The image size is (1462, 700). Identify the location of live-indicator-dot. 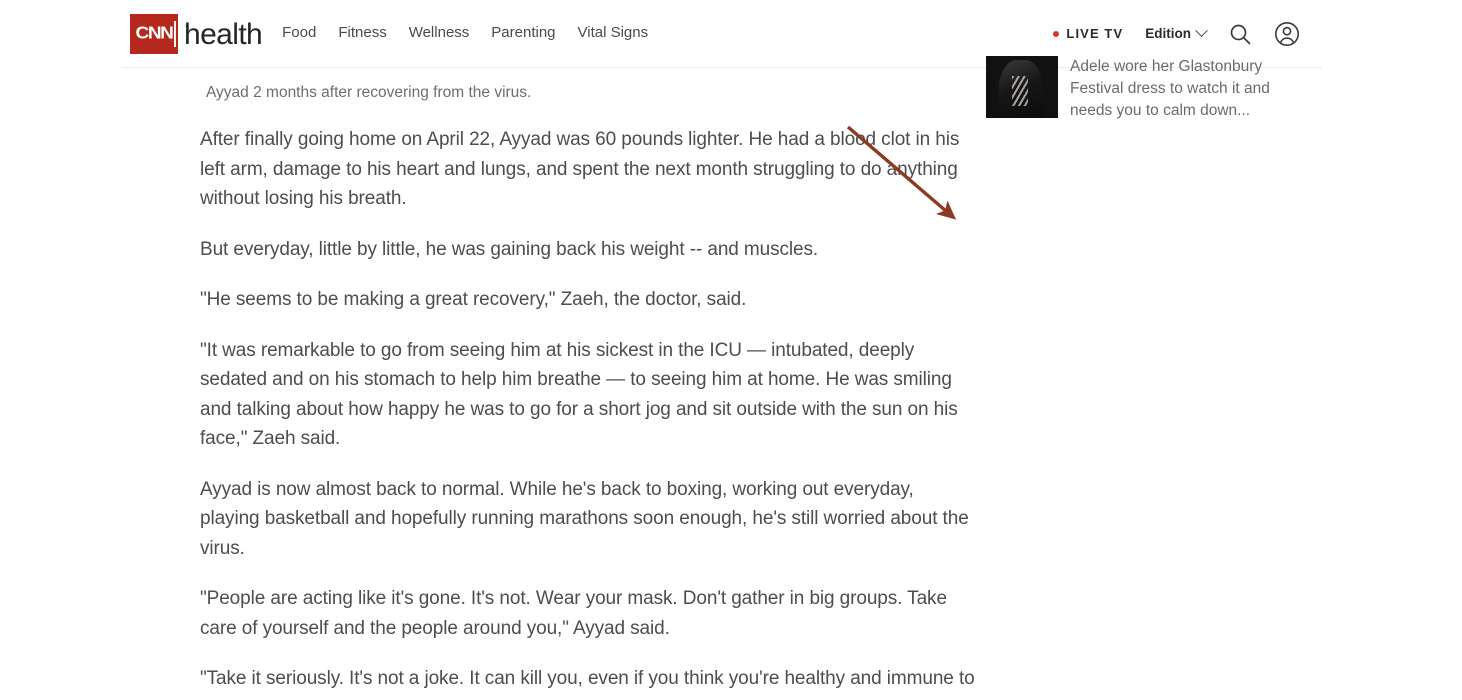
(1056, 33).